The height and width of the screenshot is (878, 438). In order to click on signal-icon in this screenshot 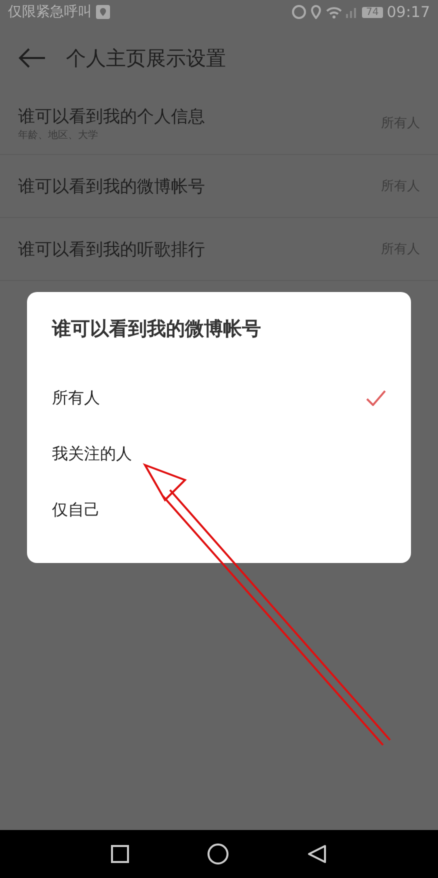, I will do `click(352, 12)`.